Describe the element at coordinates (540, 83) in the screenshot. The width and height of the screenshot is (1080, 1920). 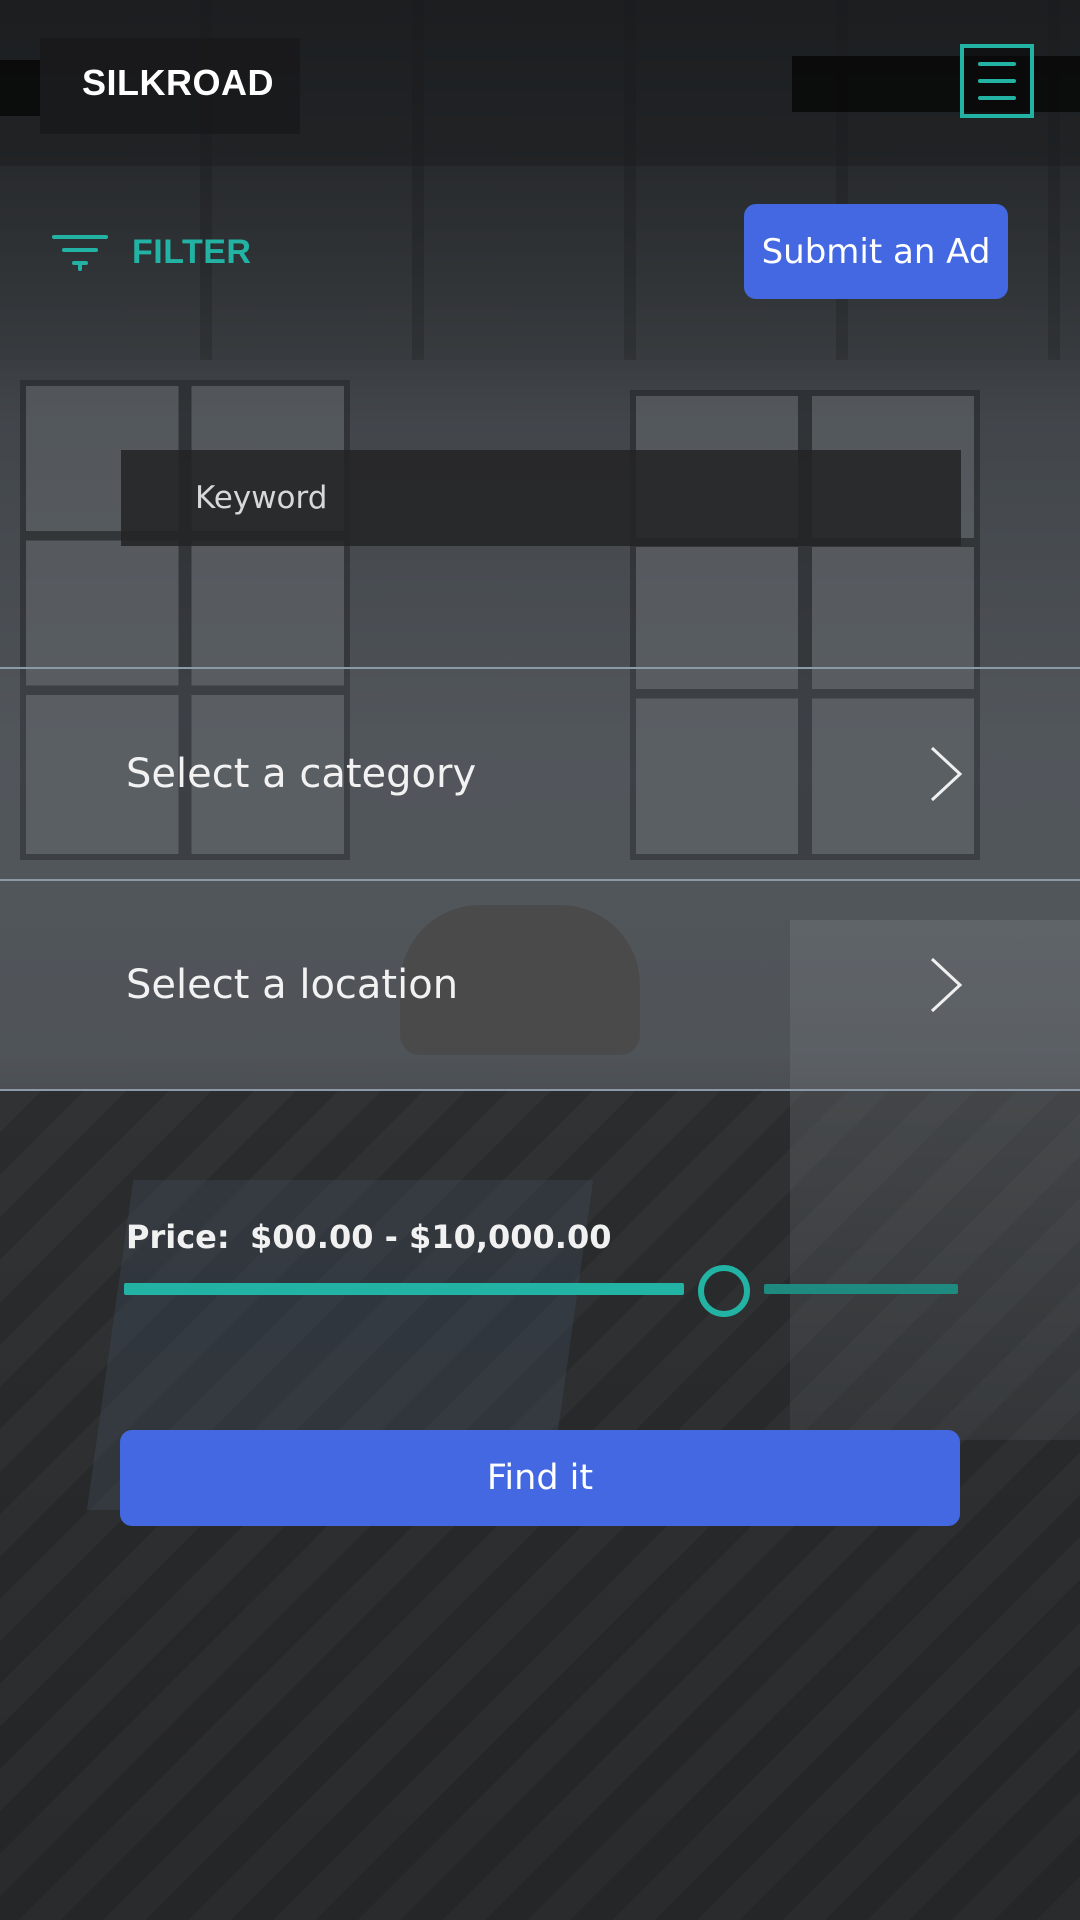
I see `app-header: SILKROAD` at that location.